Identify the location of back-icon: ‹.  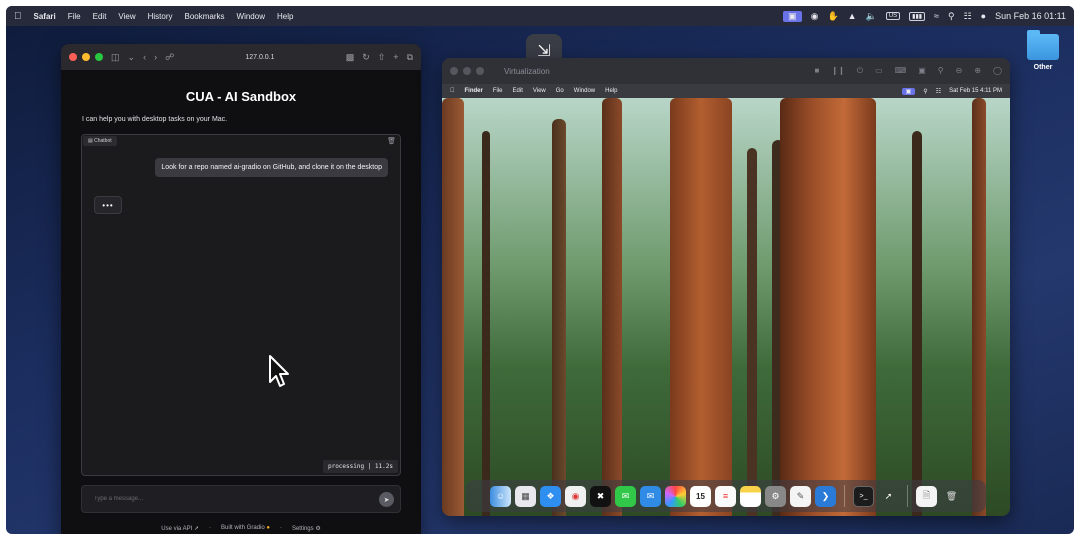
(144, 57).